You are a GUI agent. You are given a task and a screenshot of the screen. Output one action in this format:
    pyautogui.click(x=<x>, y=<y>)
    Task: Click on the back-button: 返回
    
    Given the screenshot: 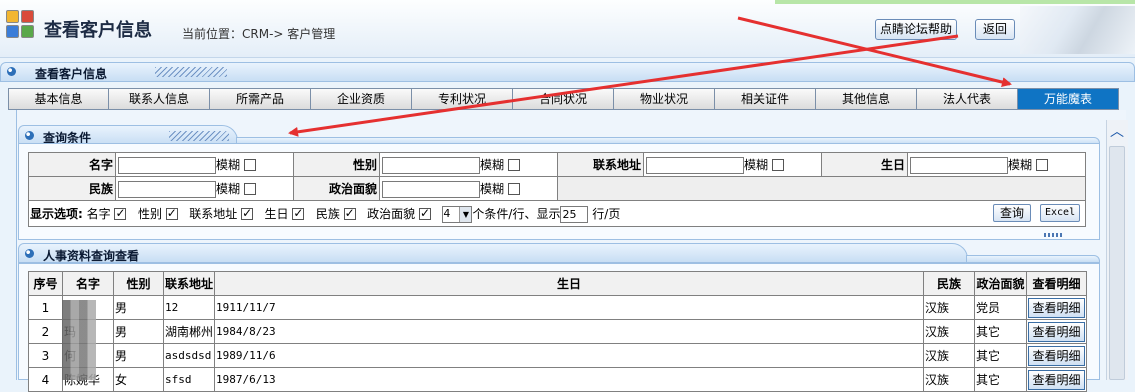 What is the action you would take?
    pyautogui.click(x=995, y=29)
    